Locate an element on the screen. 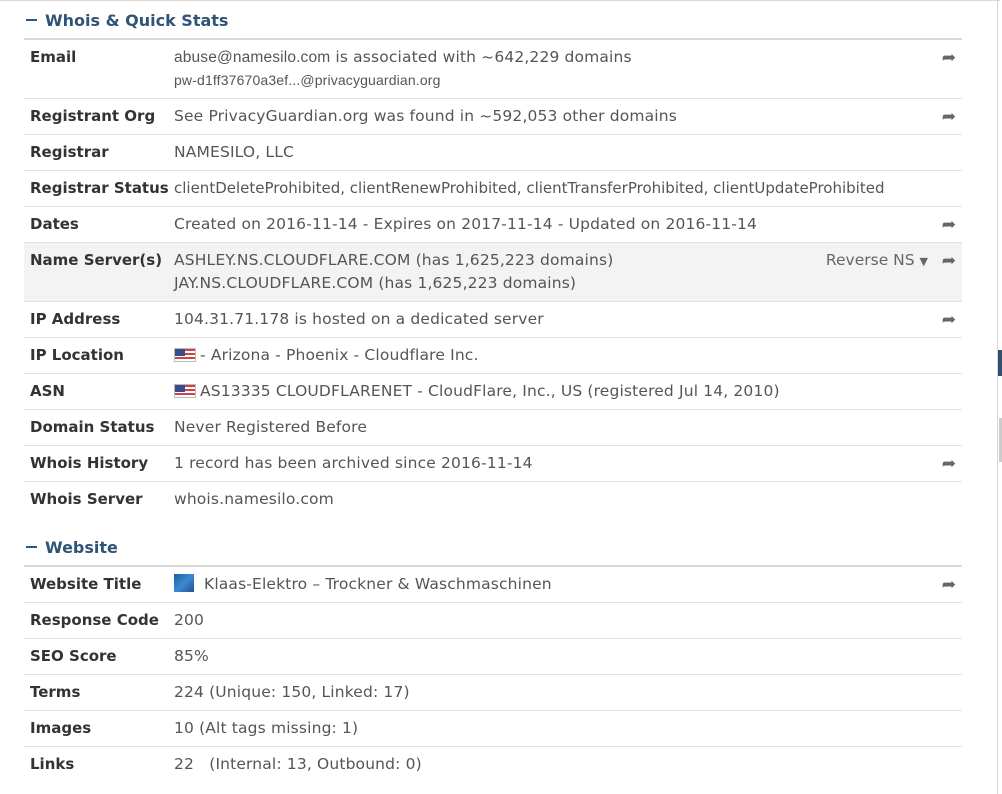  row-seo-score: SEO Score 85% is located at coordinates (493, 657).